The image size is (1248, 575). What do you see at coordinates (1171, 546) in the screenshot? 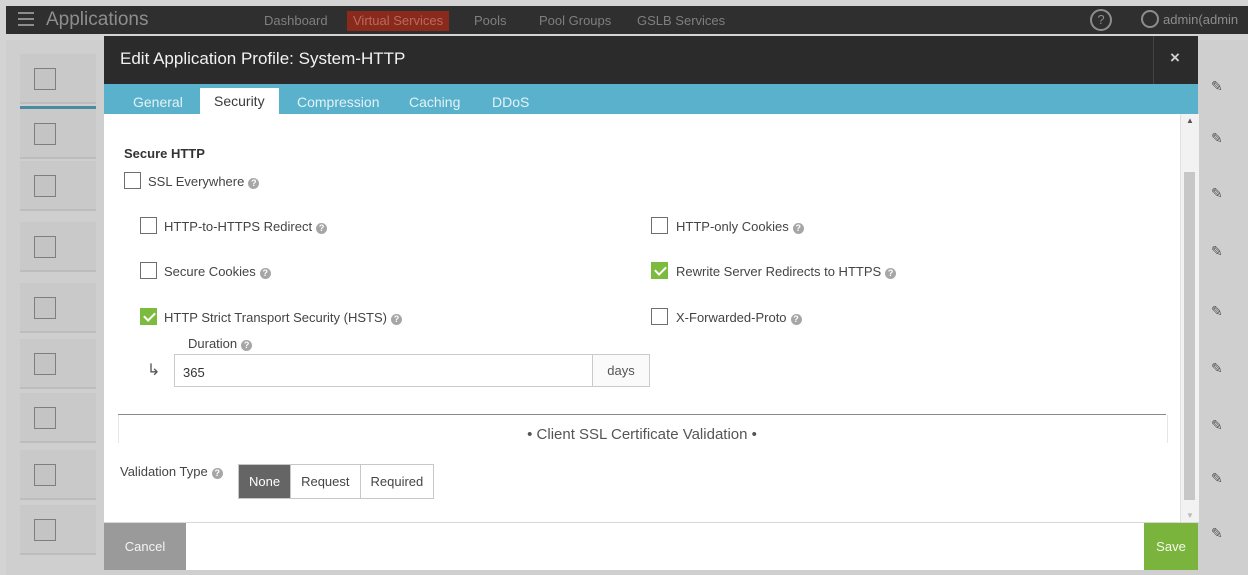
I see `save-button: Save` at bounding box center [1171, 546].